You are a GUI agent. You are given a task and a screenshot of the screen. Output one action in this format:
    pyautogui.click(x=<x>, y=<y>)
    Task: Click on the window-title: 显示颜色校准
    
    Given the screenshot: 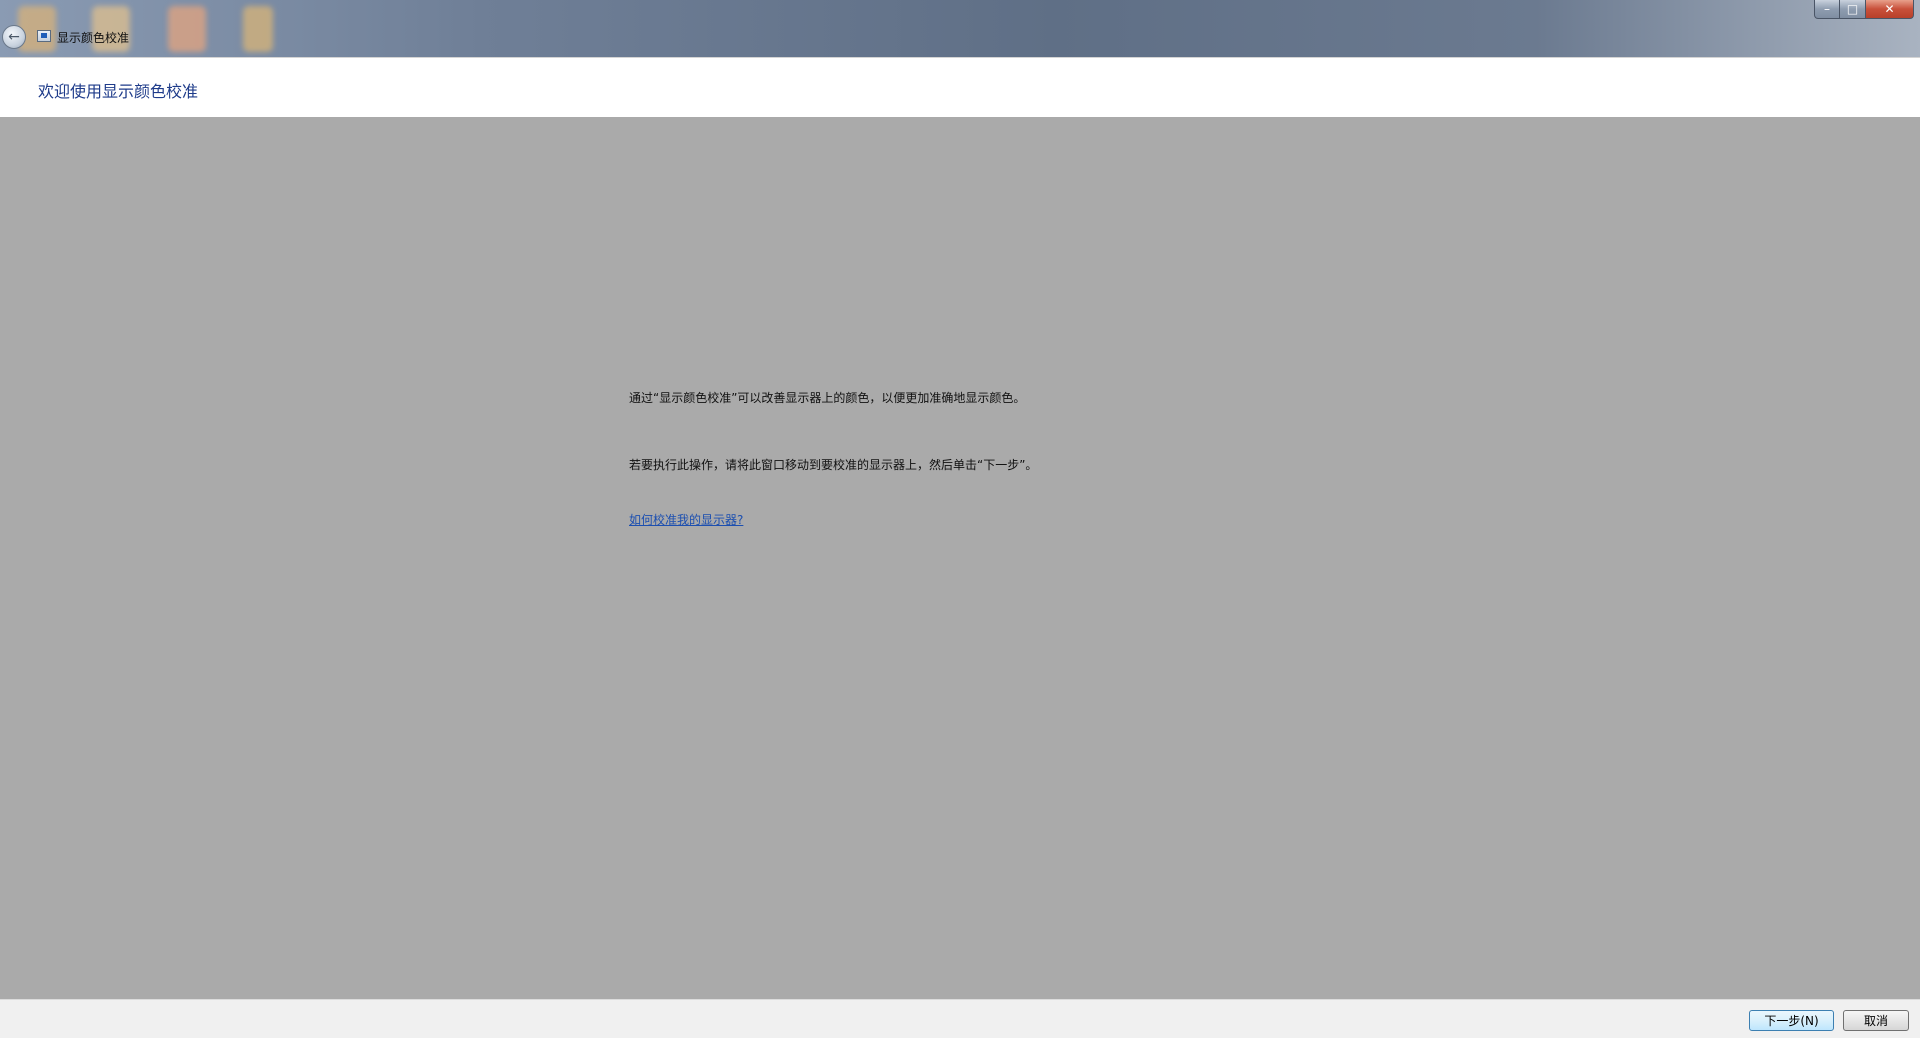 What is the action you would take?
    pyautogui.click(x=93, y=38)
    